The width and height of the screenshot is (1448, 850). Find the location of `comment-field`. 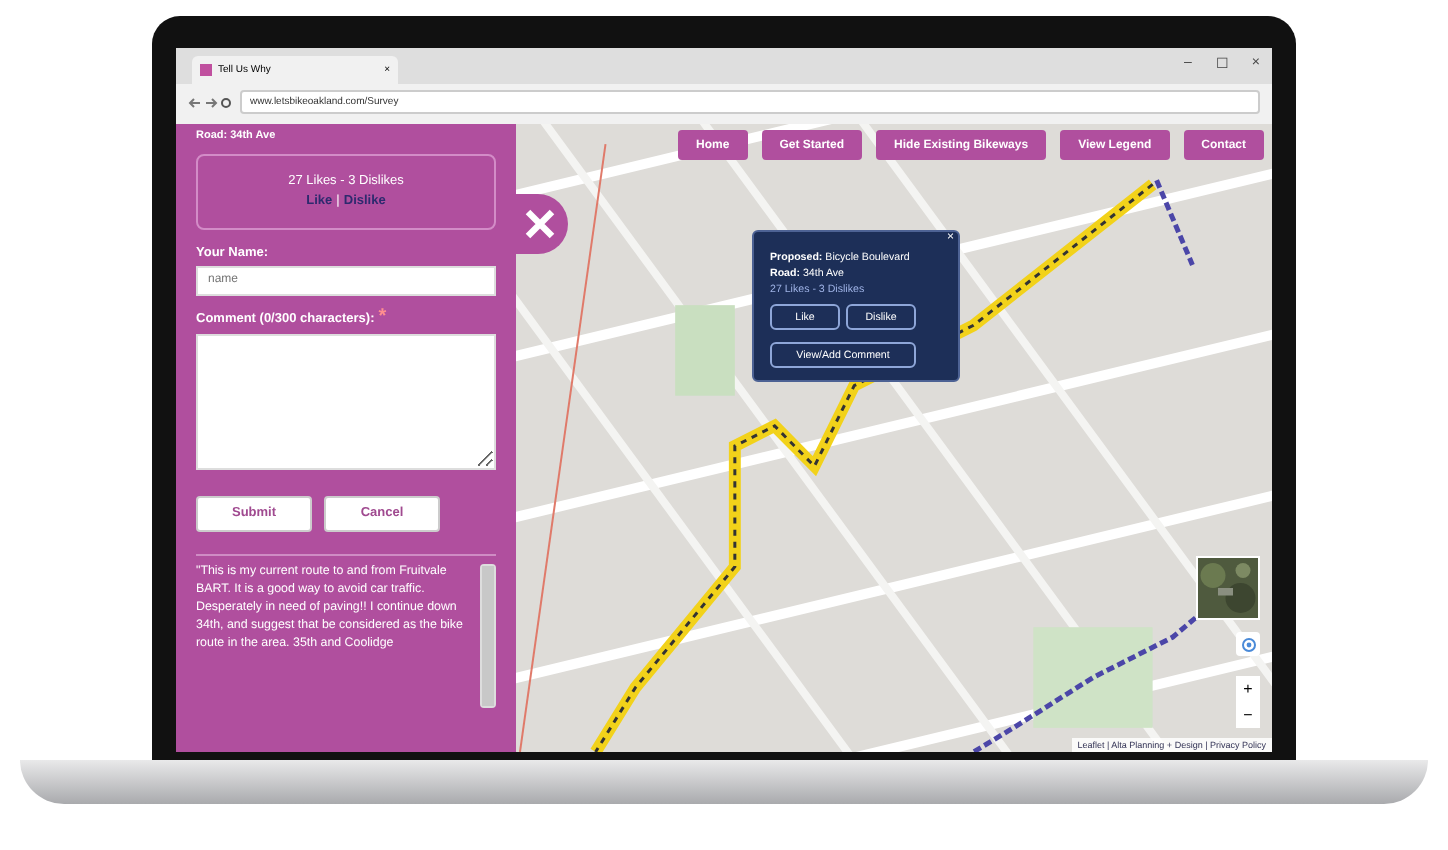

comment-field is located at coordinates (346, 401).